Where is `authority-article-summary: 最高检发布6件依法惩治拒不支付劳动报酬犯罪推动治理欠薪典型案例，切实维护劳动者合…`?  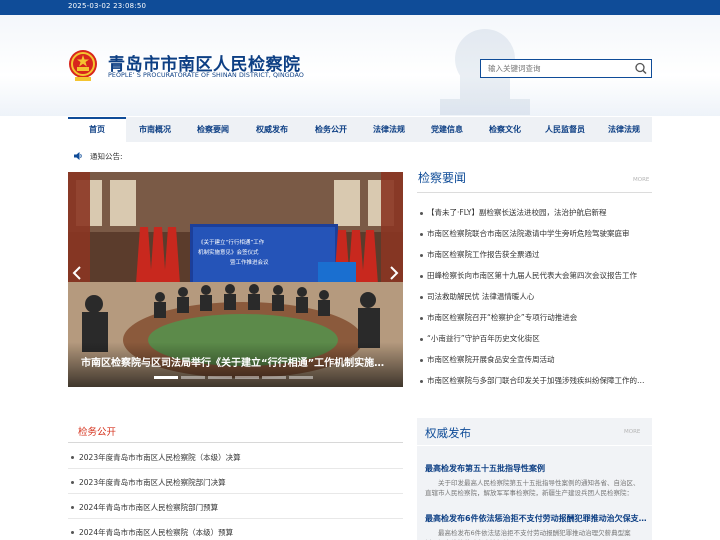
authority-article-summary: 最高检发布6件依法惩治拒不支付劳动报酬犯罪推动治理欠薪典型案例，切实维护劳动者合… is located at coordinates (528, 534).